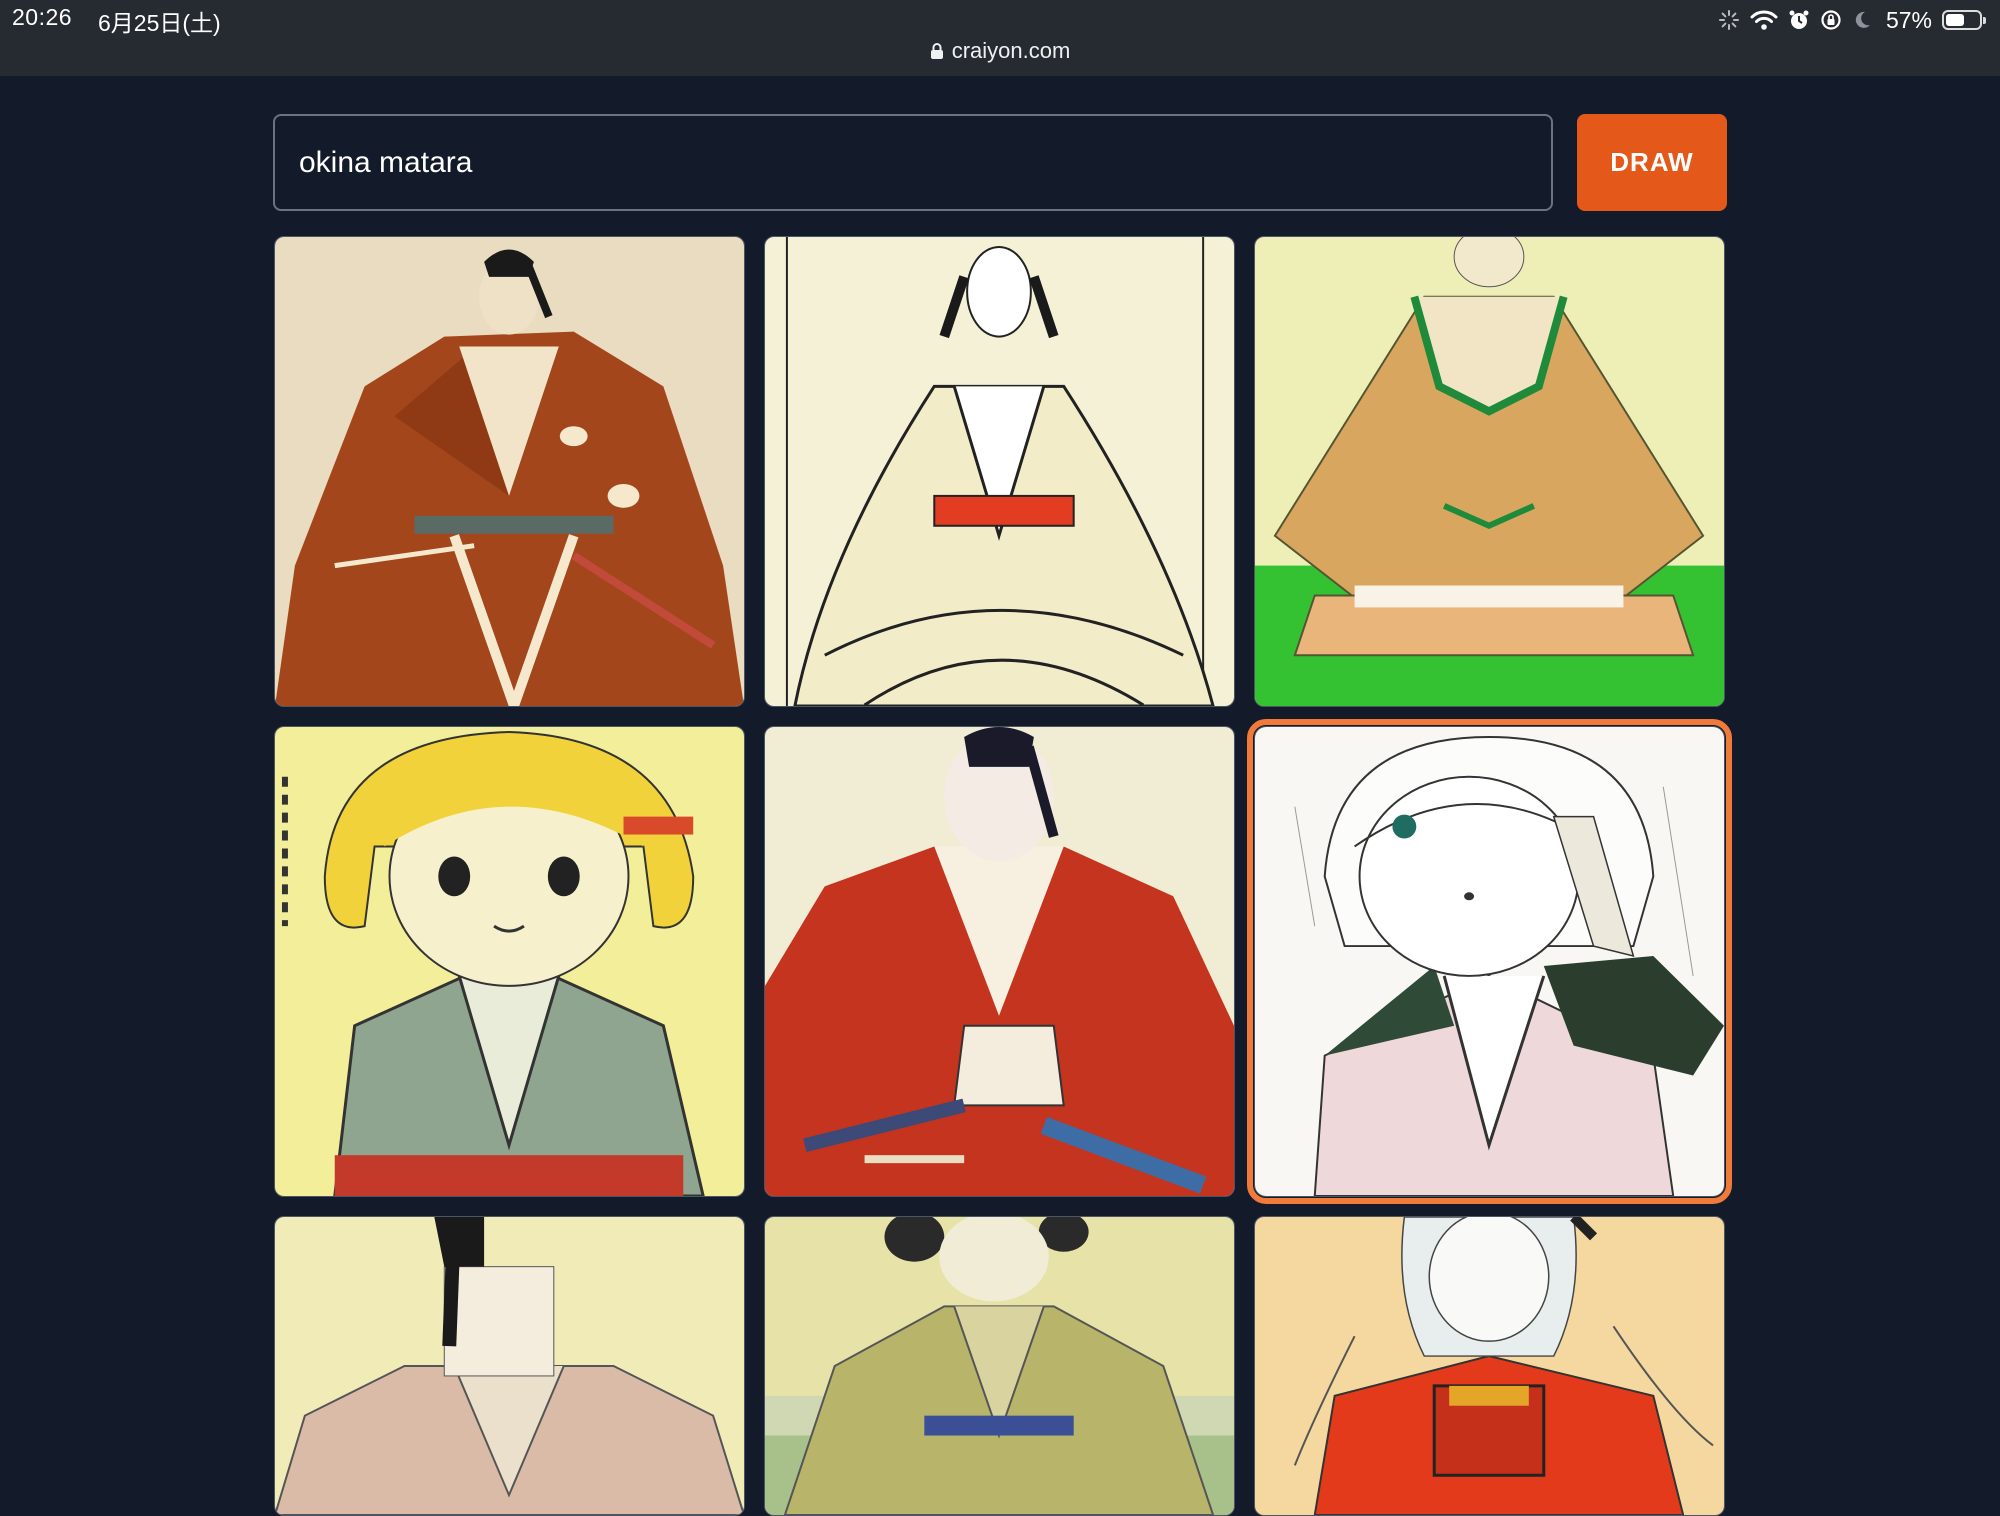 The image size is (2000, 1516). I want to click on battery-fill, so click(1955, 20).